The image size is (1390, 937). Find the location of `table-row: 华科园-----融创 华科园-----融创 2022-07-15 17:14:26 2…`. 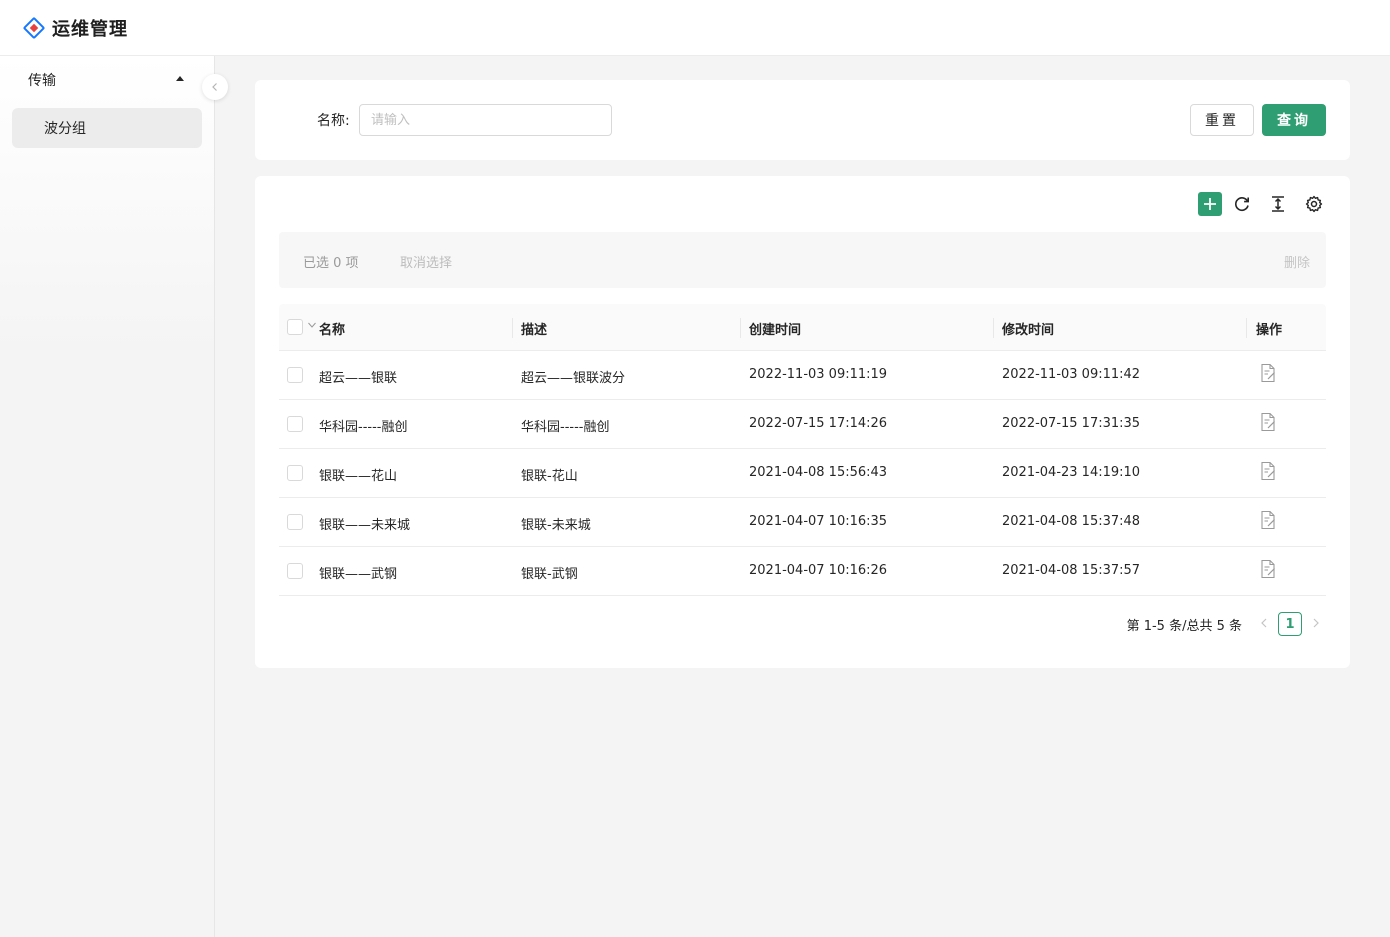

table-row: 华科园-----融创 华科园-----融创 2022-07-15 17:14:26 2… is located at coordinates (802, 424).